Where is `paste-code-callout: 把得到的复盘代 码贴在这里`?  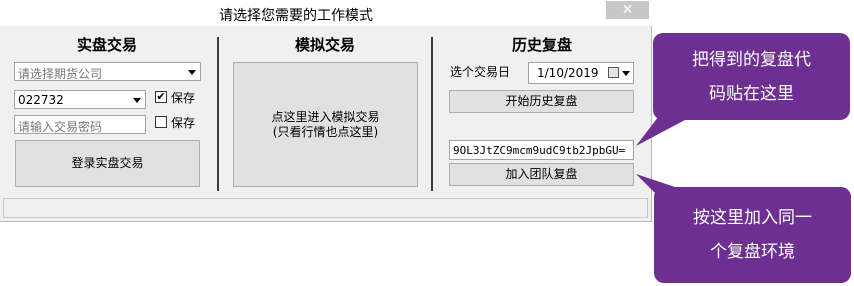 paste-code-callout: 把得到的复盘代 码贴在这里 is located at coordinates (751, 76).